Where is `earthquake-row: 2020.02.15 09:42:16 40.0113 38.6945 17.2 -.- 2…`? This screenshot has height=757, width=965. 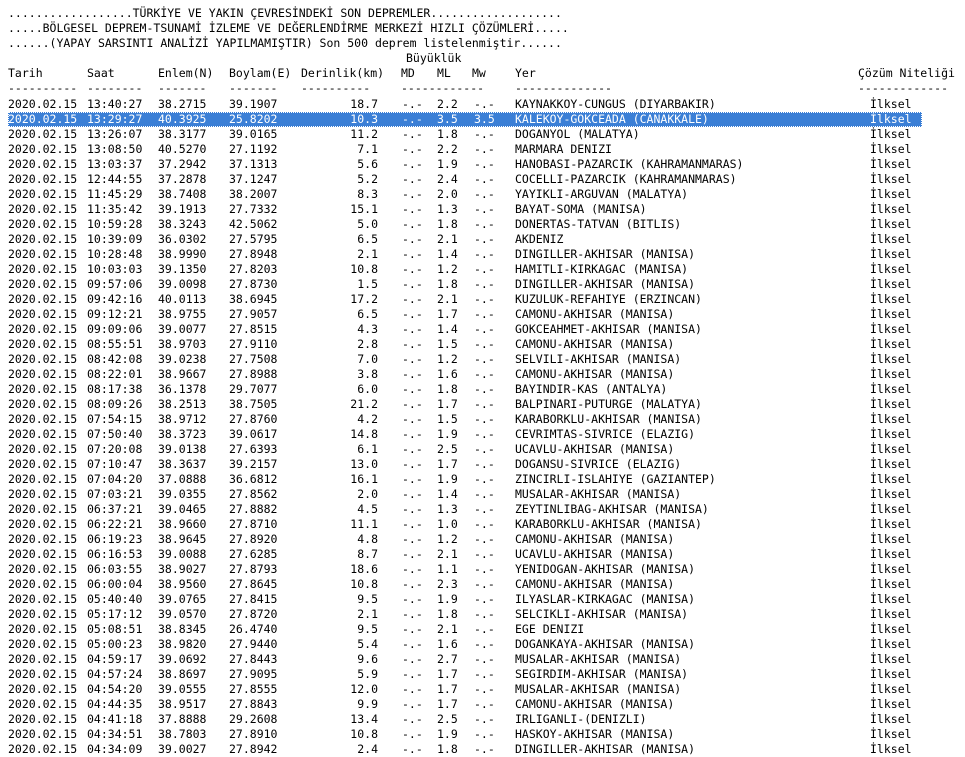 earthquake-row: 2020.02.15 09:42:16 40.0113 38.6945 17.2 -.- 2… is located at coordinates (465, 299).